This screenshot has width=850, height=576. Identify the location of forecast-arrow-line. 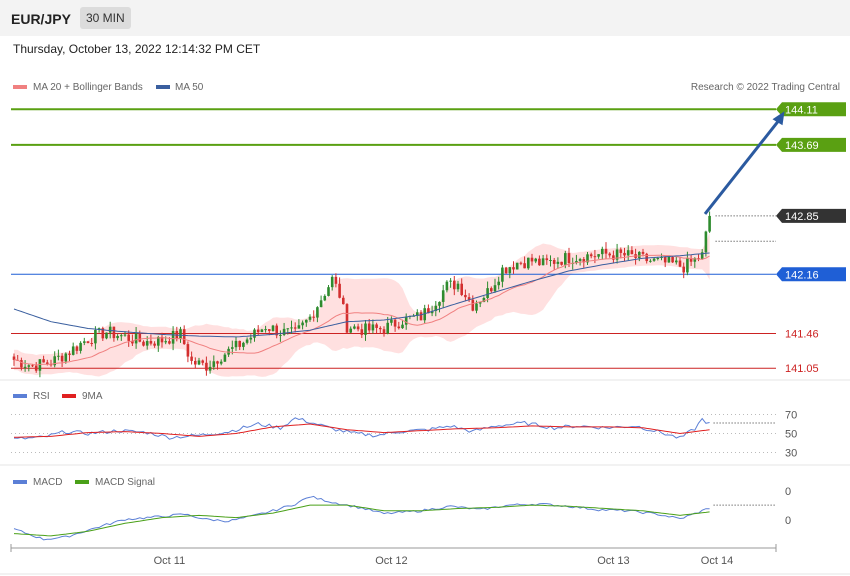
(742, 166).